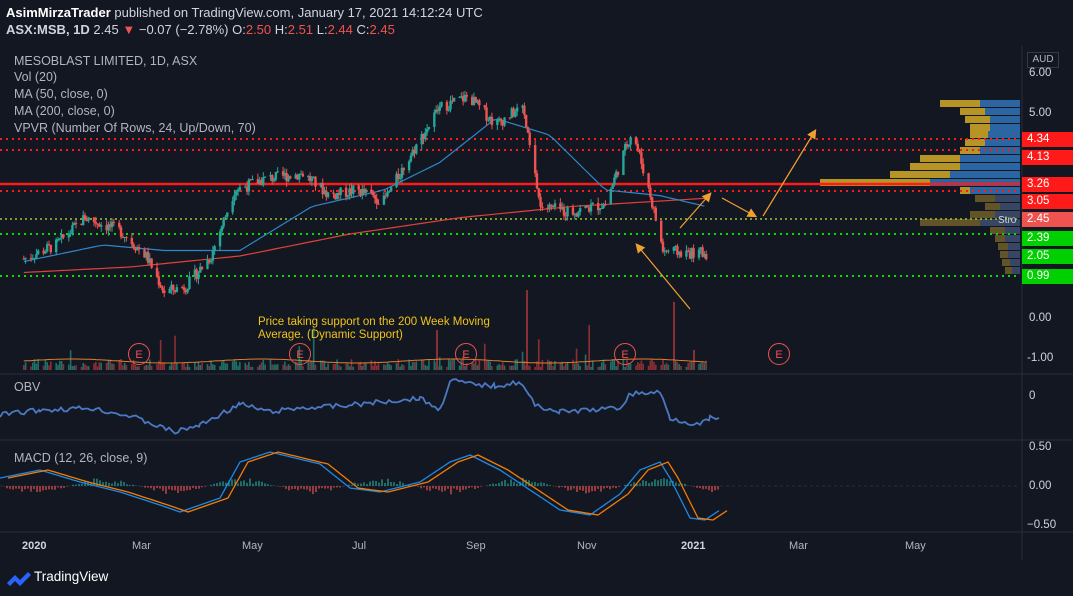  Describe the element at coordinates (61, 94) in the screenshot. I see `legend-ma50: MA (50, close, 0)` at that location.